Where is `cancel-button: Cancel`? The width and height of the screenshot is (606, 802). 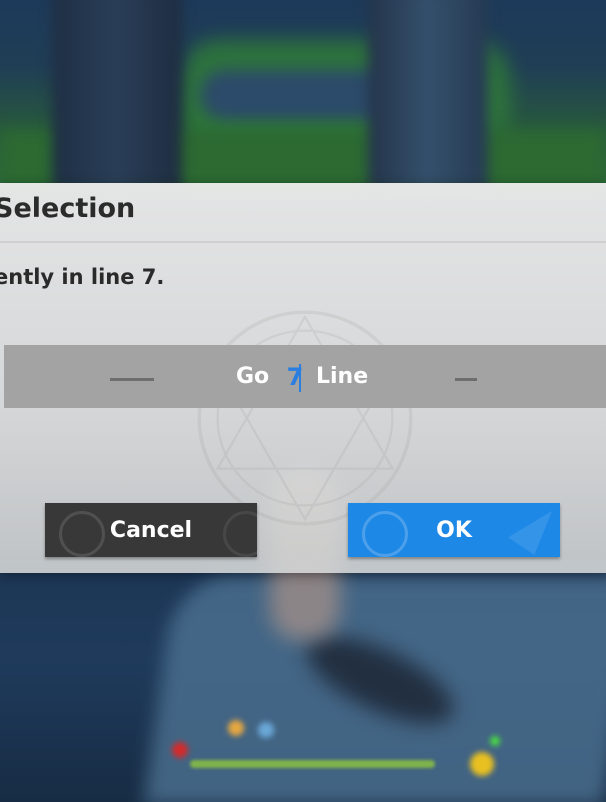 cancel-button: Cancel is located at coordinates (151, 530).